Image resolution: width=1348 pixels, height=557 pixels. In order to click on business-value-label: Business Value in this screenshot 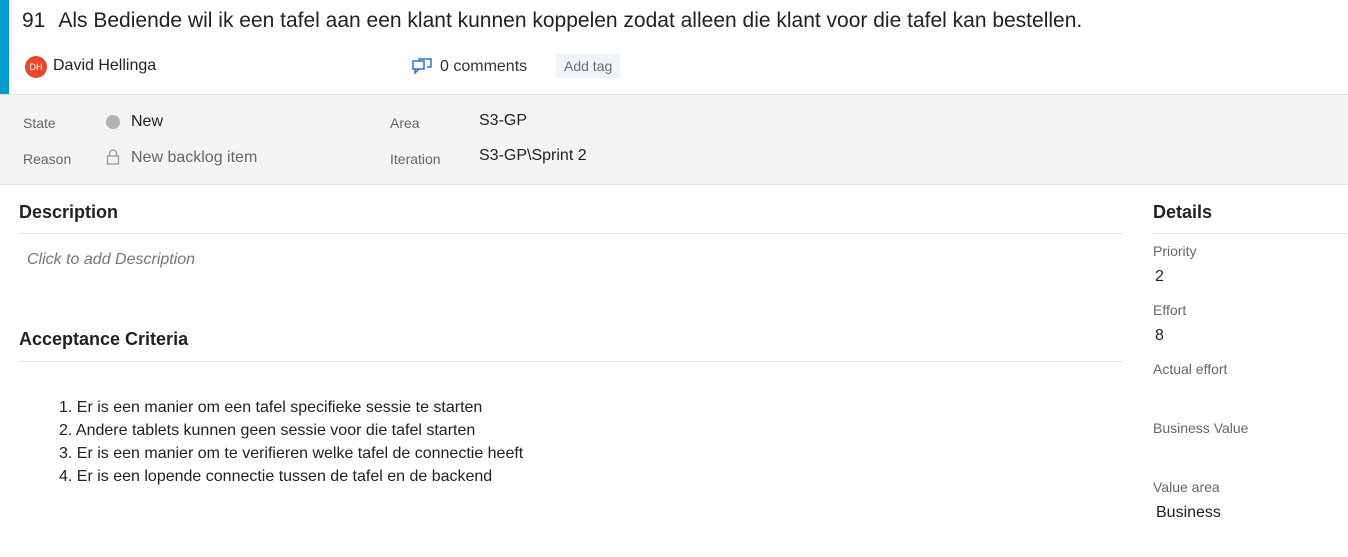, I will do `click(1201, 428)`.